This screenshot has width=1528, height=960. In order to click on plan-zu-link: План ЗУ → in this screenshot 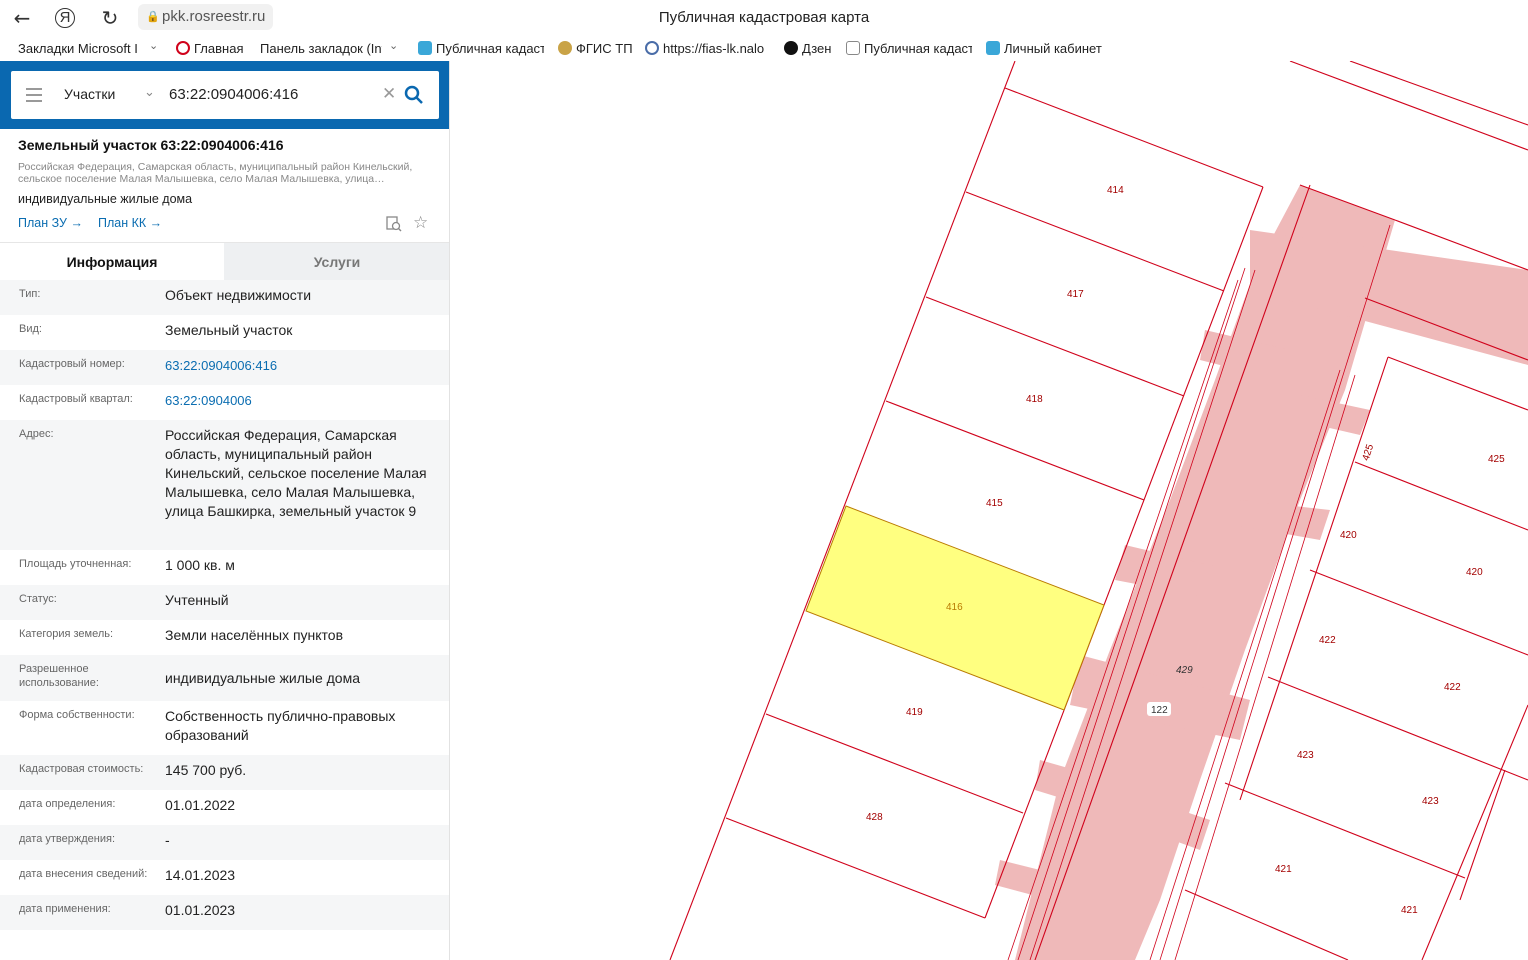, I will do `click(50, 223)`.